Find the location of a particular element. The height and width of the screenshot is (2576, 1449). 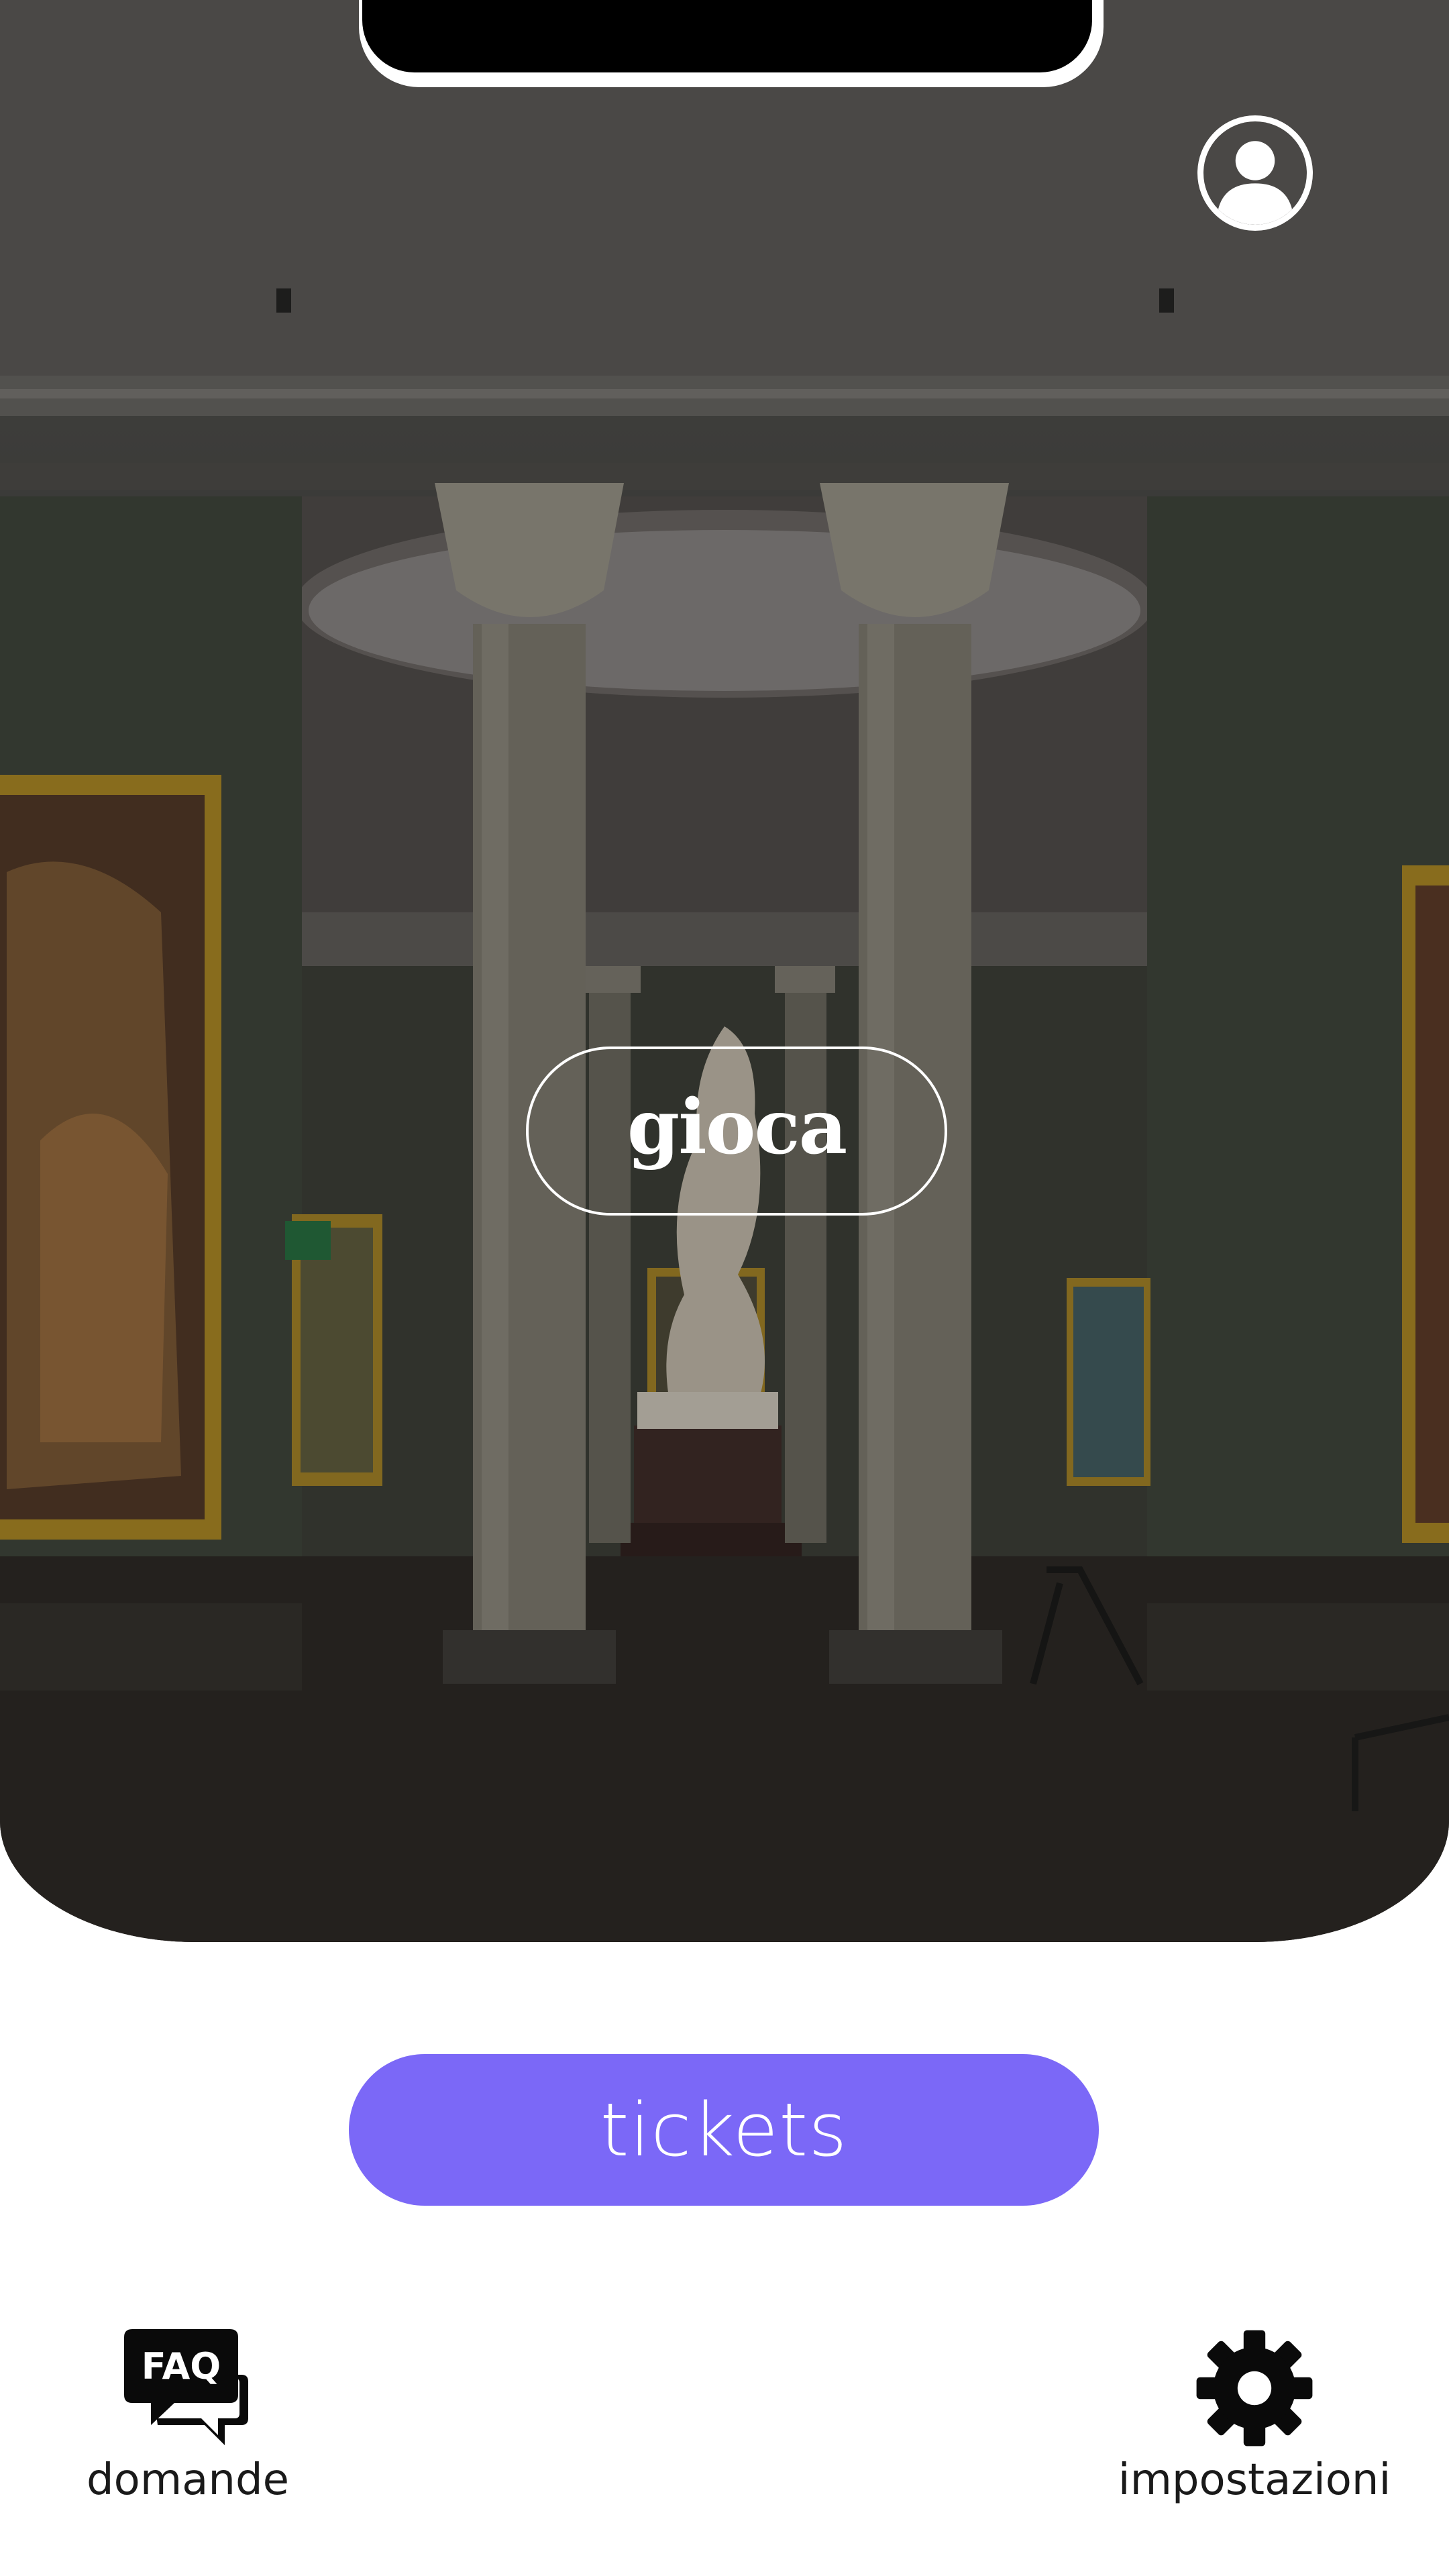

nav-item-settings: impostazioni is located at coordinates (1254, 2416).